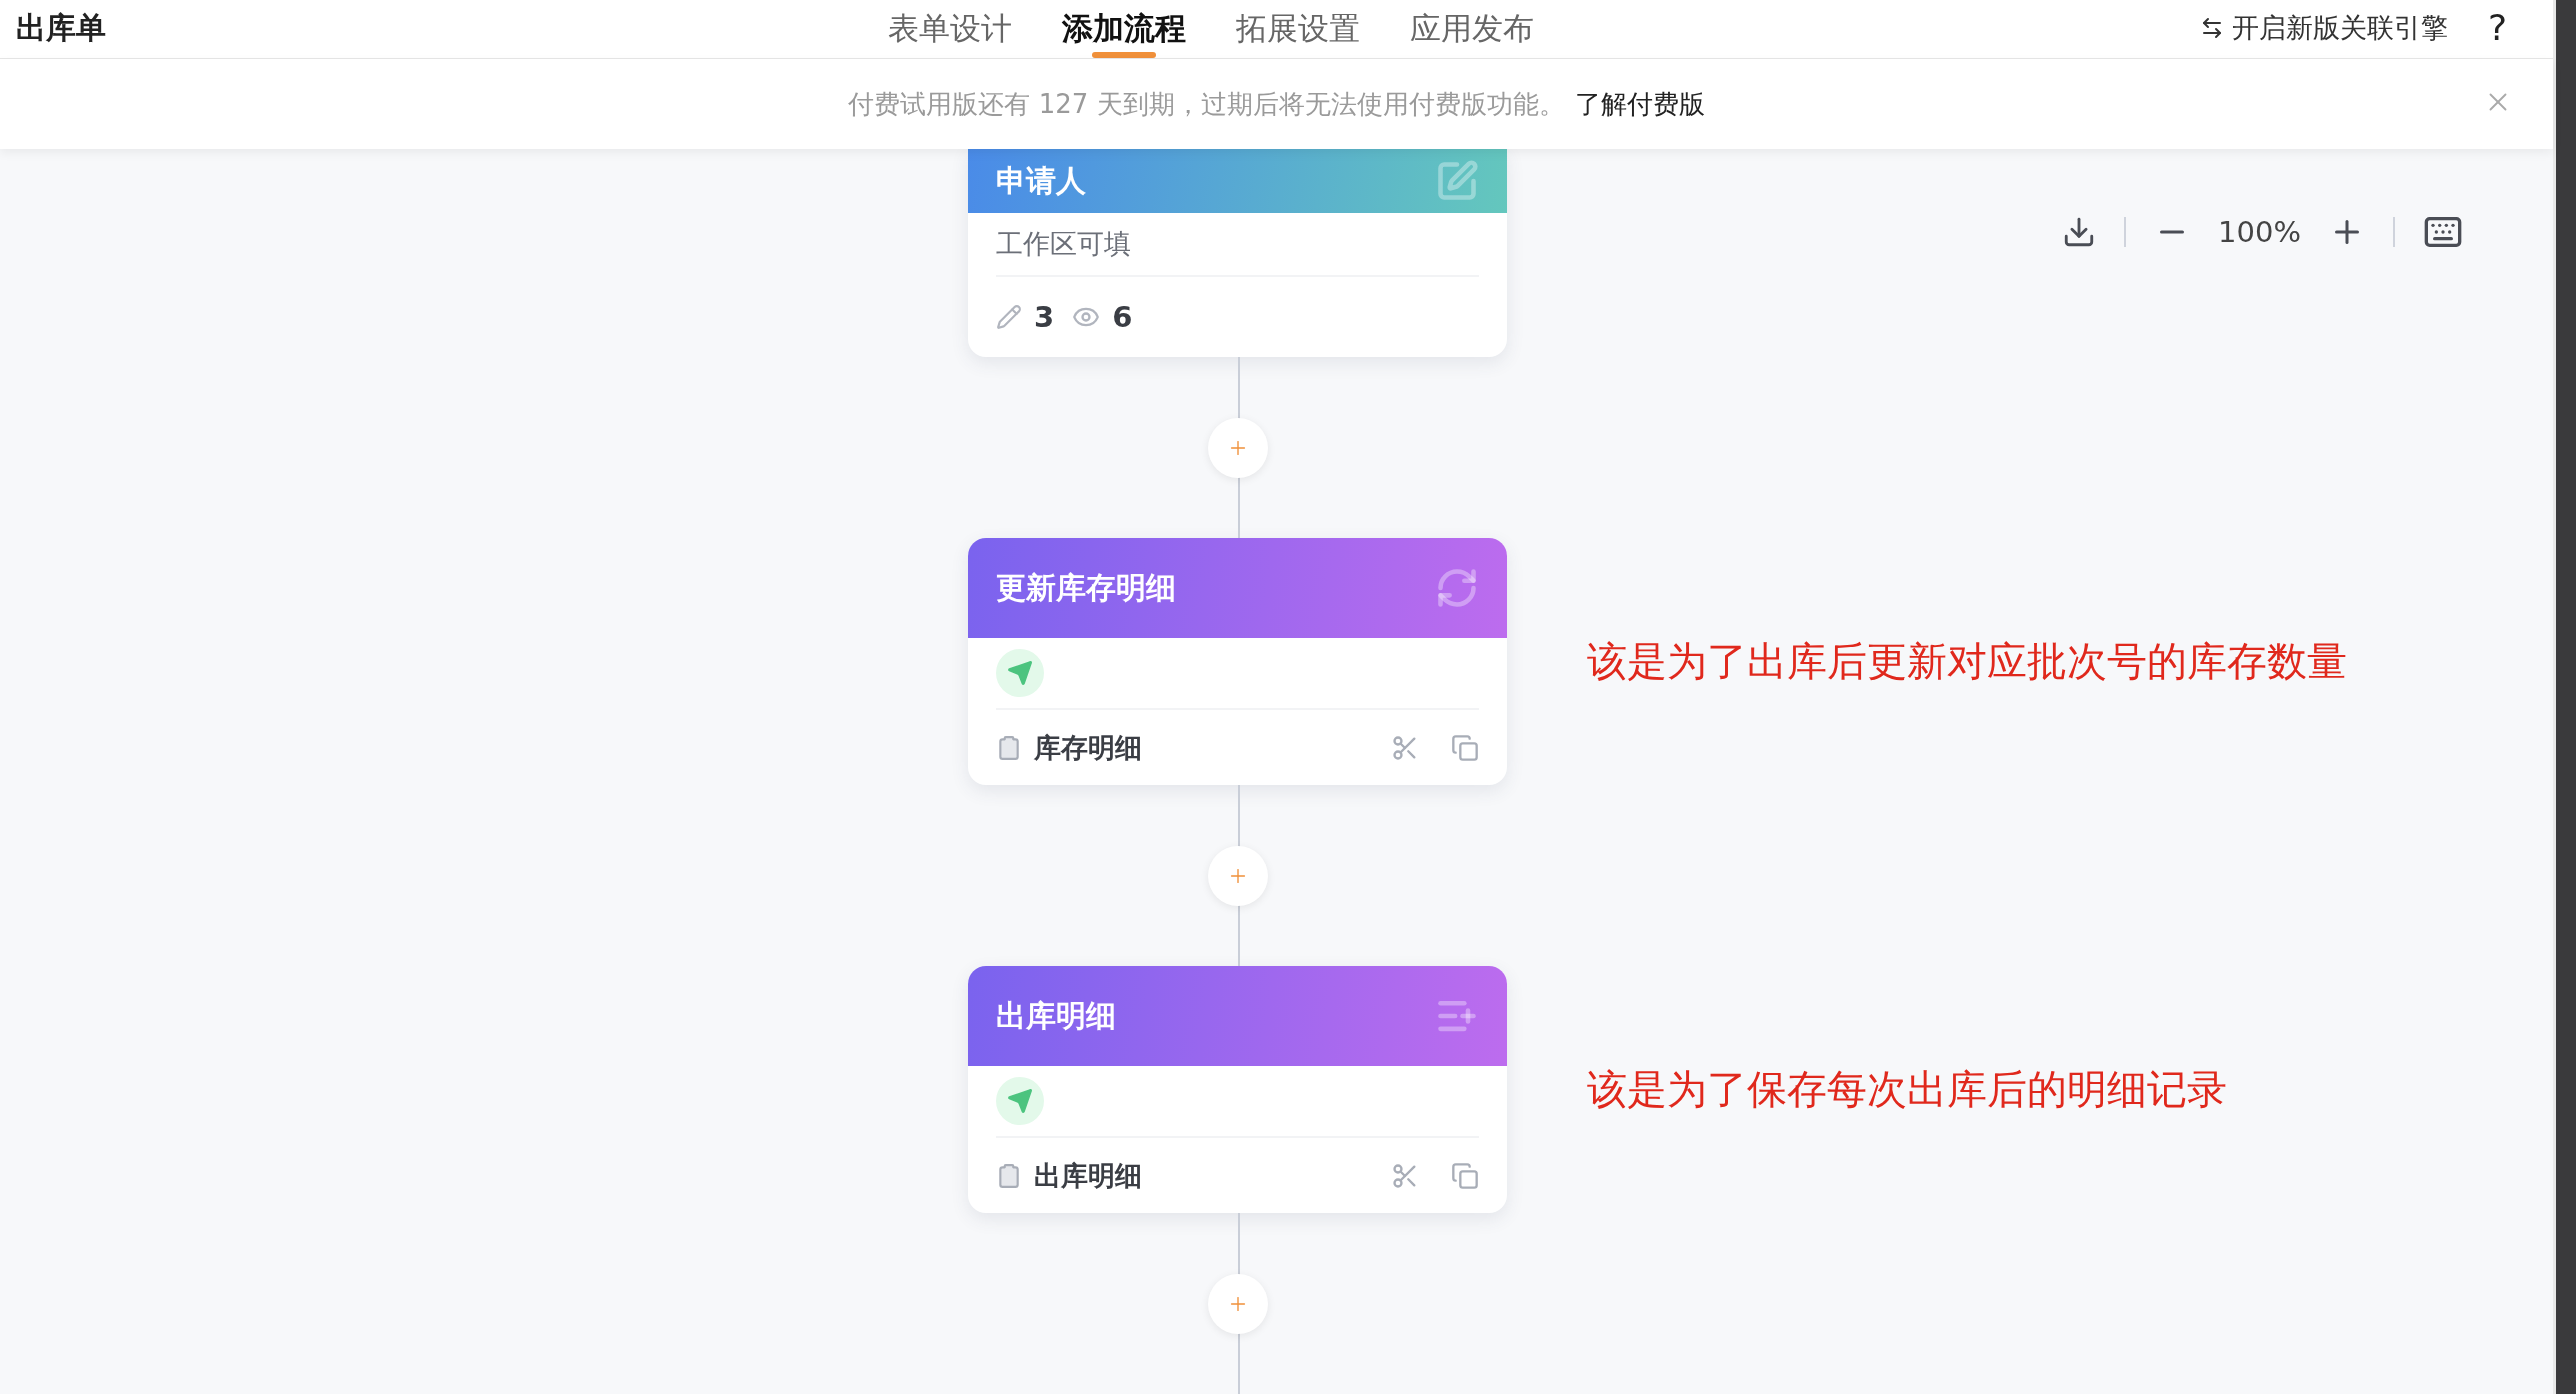 The height and width of the screenshot is (1394, 2576). Describe the element at coordinates (1086, 587) in the screenshot. I see `node-title: 更新库存明细` at that location.